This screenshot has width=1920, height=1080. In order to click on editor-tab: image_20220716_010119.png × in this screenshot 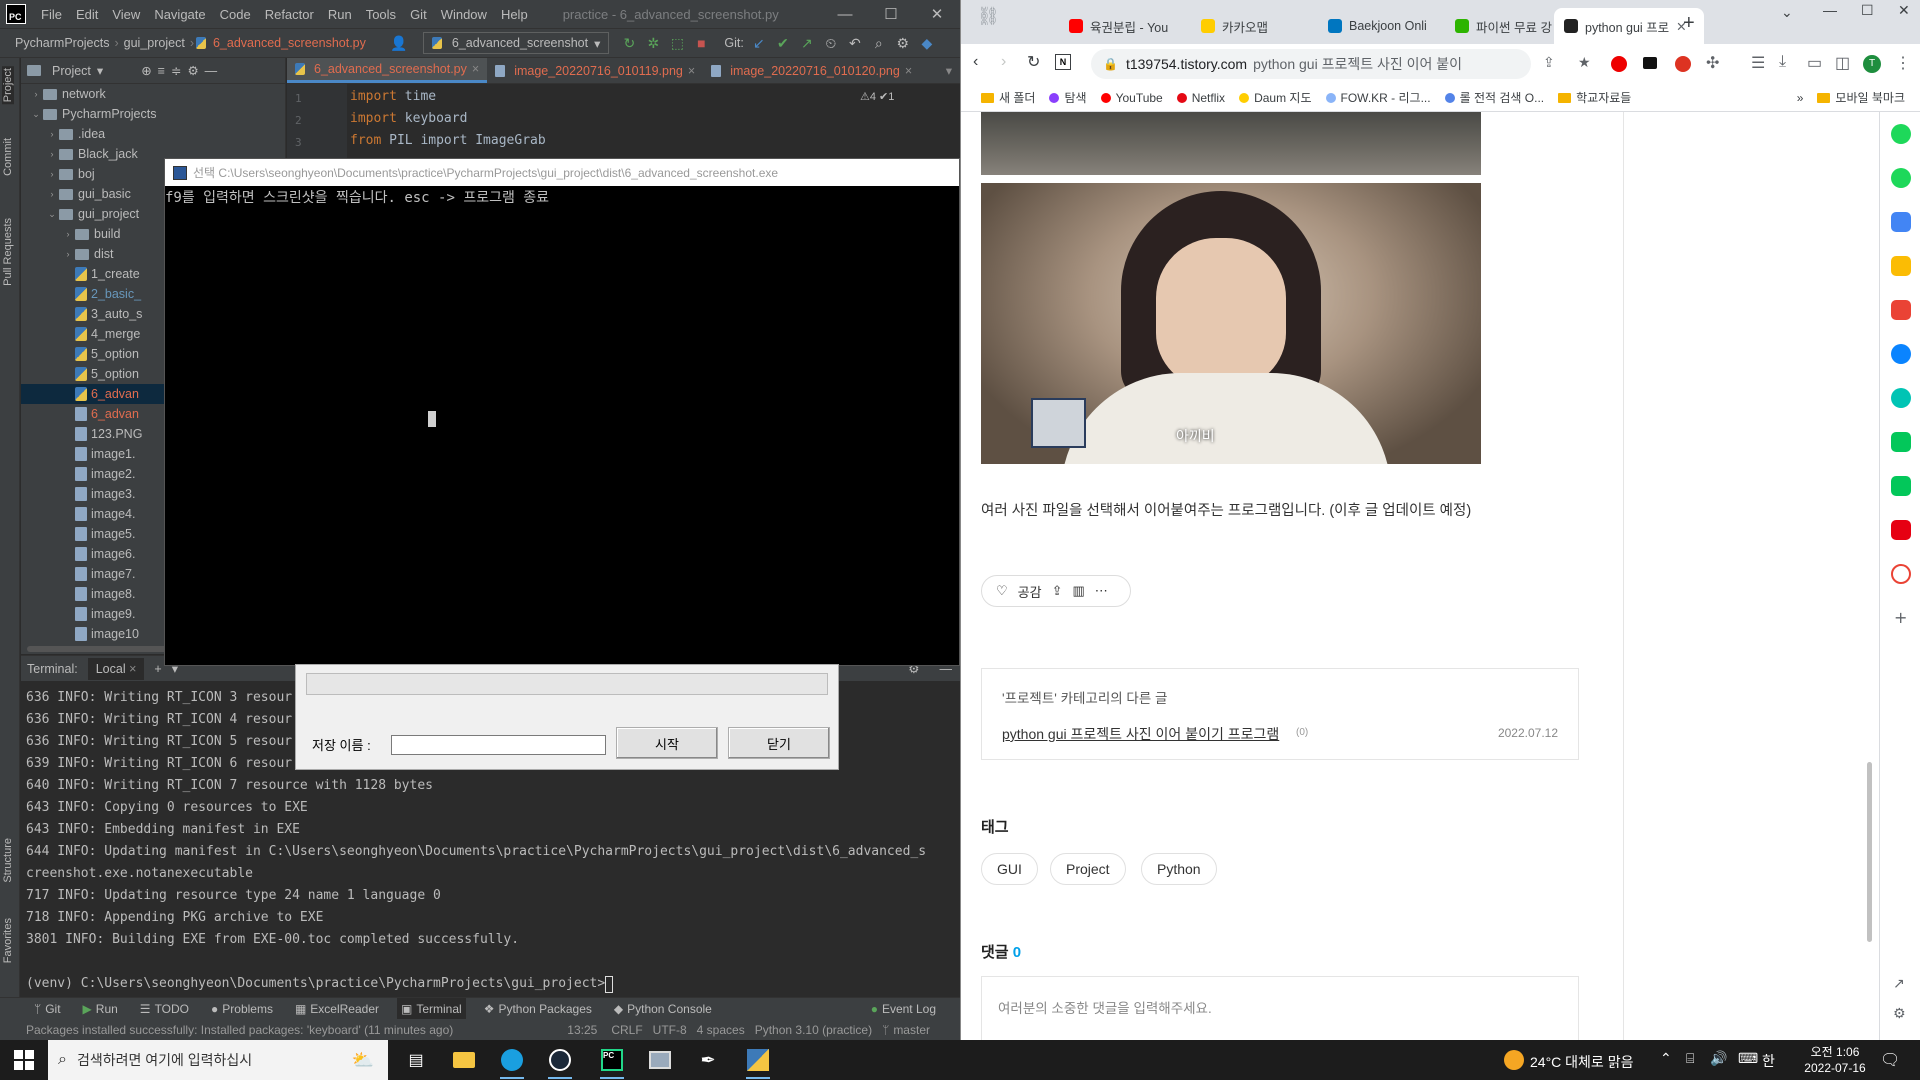, I will do `click(595, 70)`.